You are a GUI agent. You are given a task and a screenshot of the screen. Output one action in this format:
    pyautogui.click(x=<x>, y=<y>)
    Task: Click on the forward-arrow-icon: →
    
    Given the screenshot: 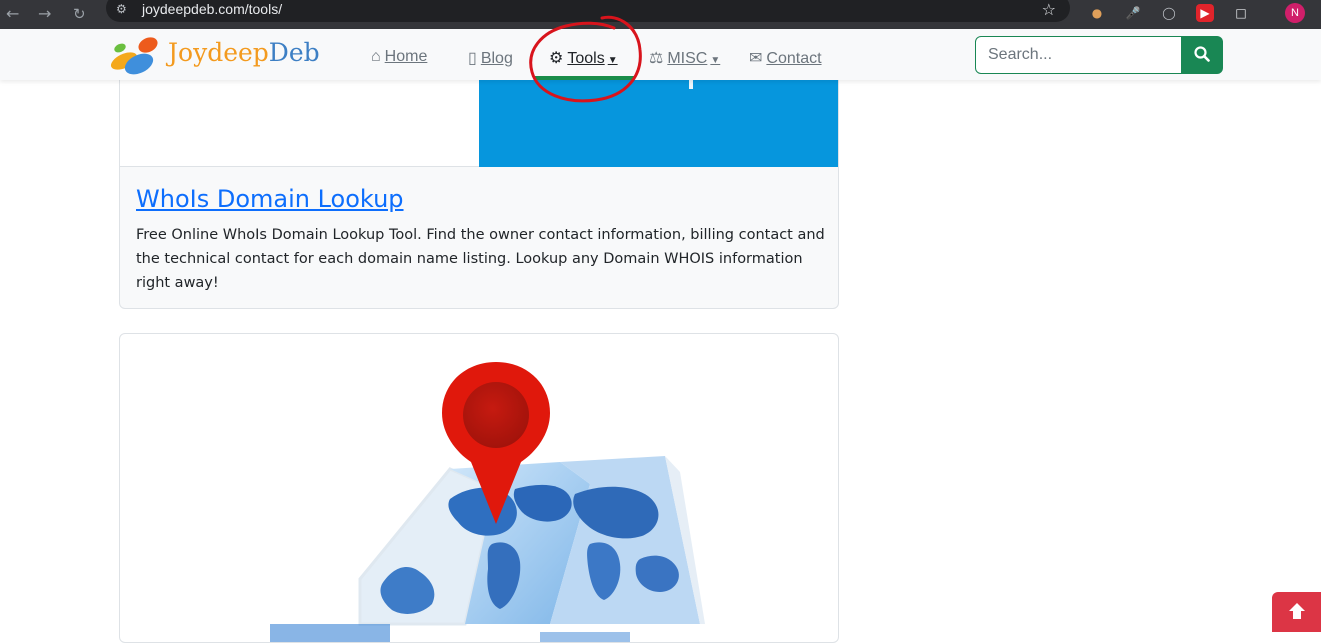 What is the action you would take?
    pyautogui.click(x=44, y=14)
    